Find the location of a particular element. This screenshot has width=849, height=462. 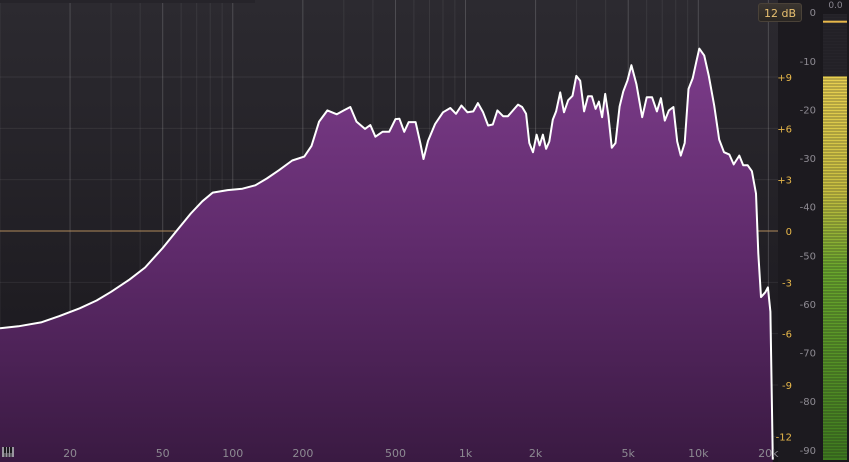

freq-tick-label: 50 is located at coordinates (163, 453).